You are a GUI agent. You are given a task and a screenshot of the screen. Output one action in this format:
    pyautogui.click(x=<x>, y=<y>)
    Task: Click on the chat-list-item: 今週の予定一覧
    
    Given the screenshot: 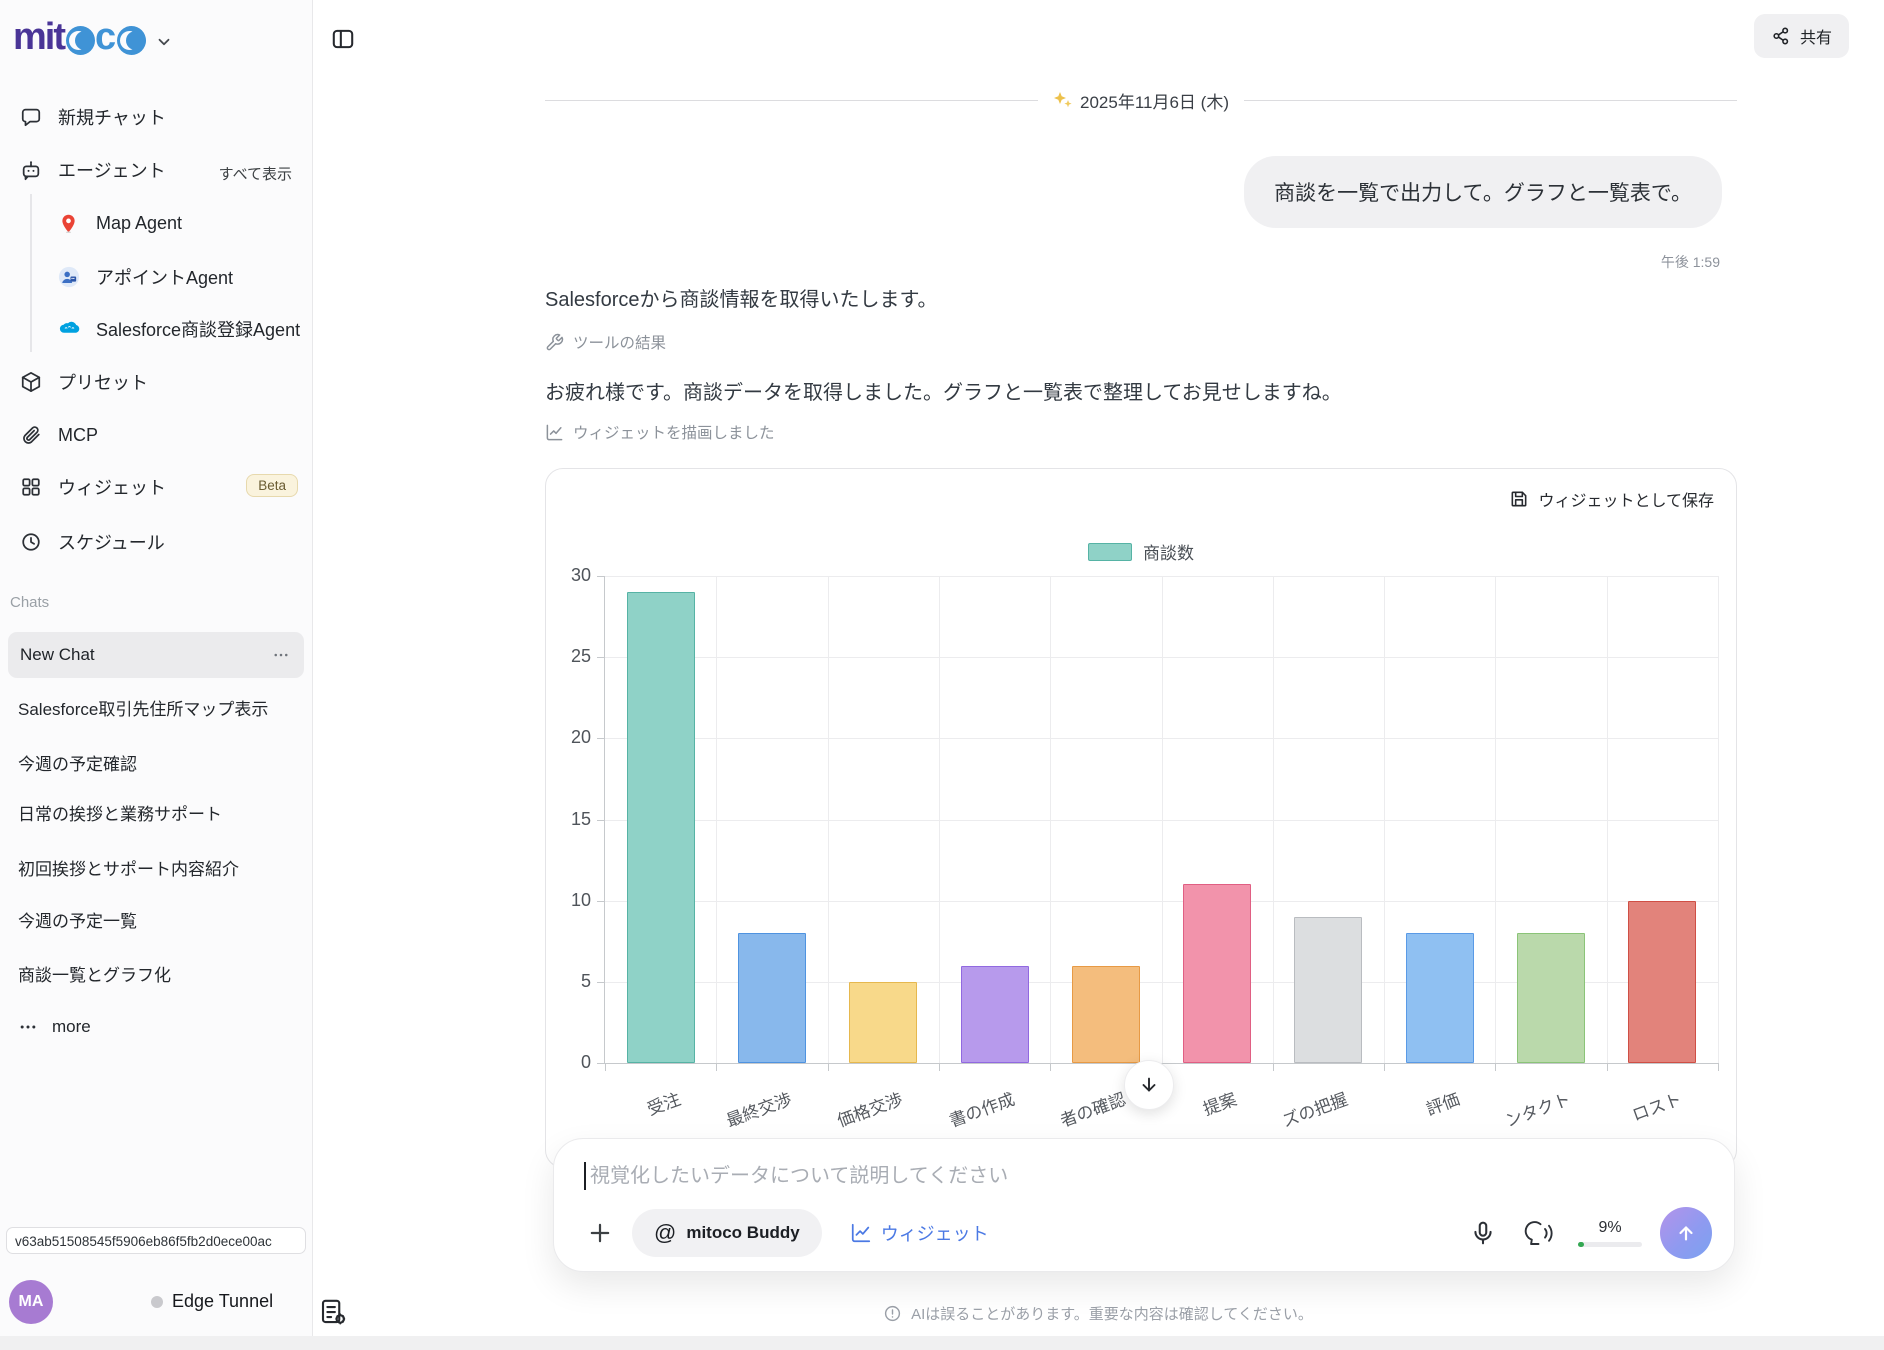 What is the action you would take?
    pyautogui.click(x=77, y=919)
    